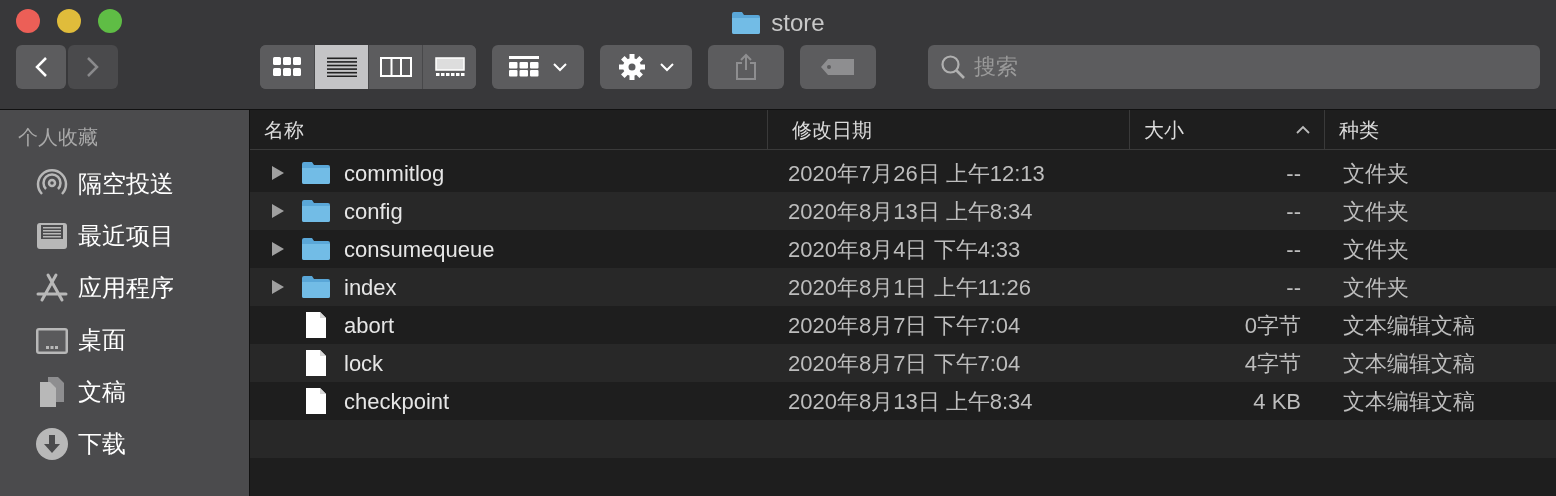 Image resolution: width=1556 pixels, height=496 pixels. Describe the element at coordinates (904, 249) in the screenshot. I see `modified-date: 2020年8月4日 下午4:33` at that location.